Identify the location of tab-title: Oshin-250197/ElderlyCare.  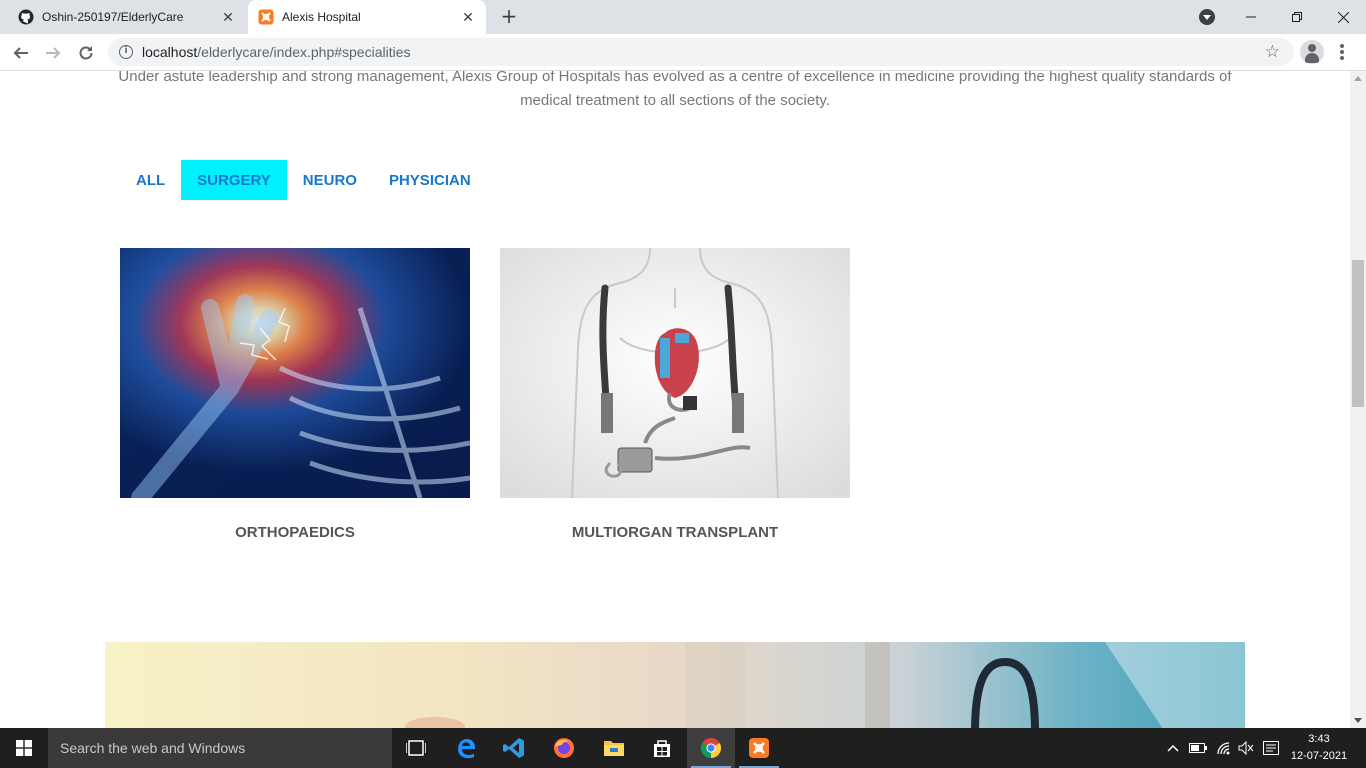
(113, 17).